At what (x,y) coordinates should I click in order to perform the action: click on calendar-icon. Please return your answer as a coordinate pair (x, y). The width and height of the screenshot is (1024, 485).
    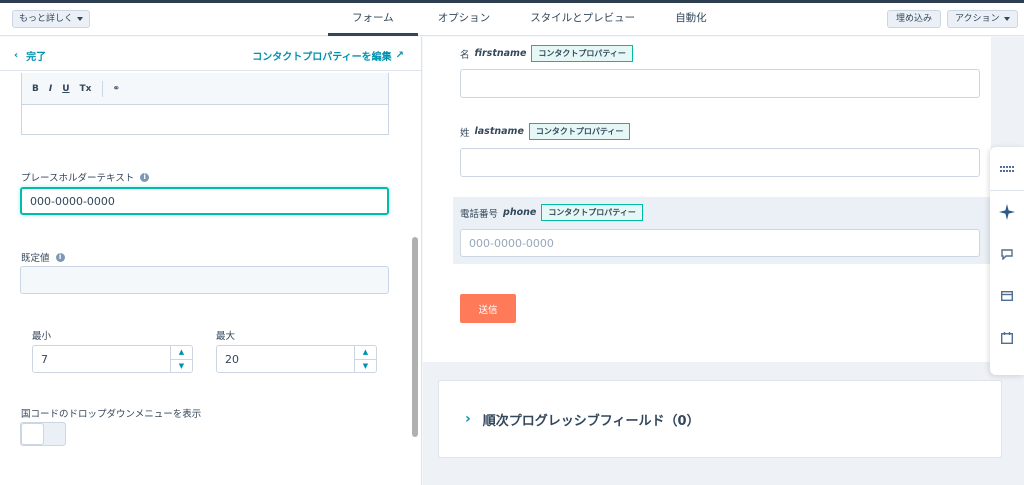
    Looking at the image, I should click on (1007, 338).